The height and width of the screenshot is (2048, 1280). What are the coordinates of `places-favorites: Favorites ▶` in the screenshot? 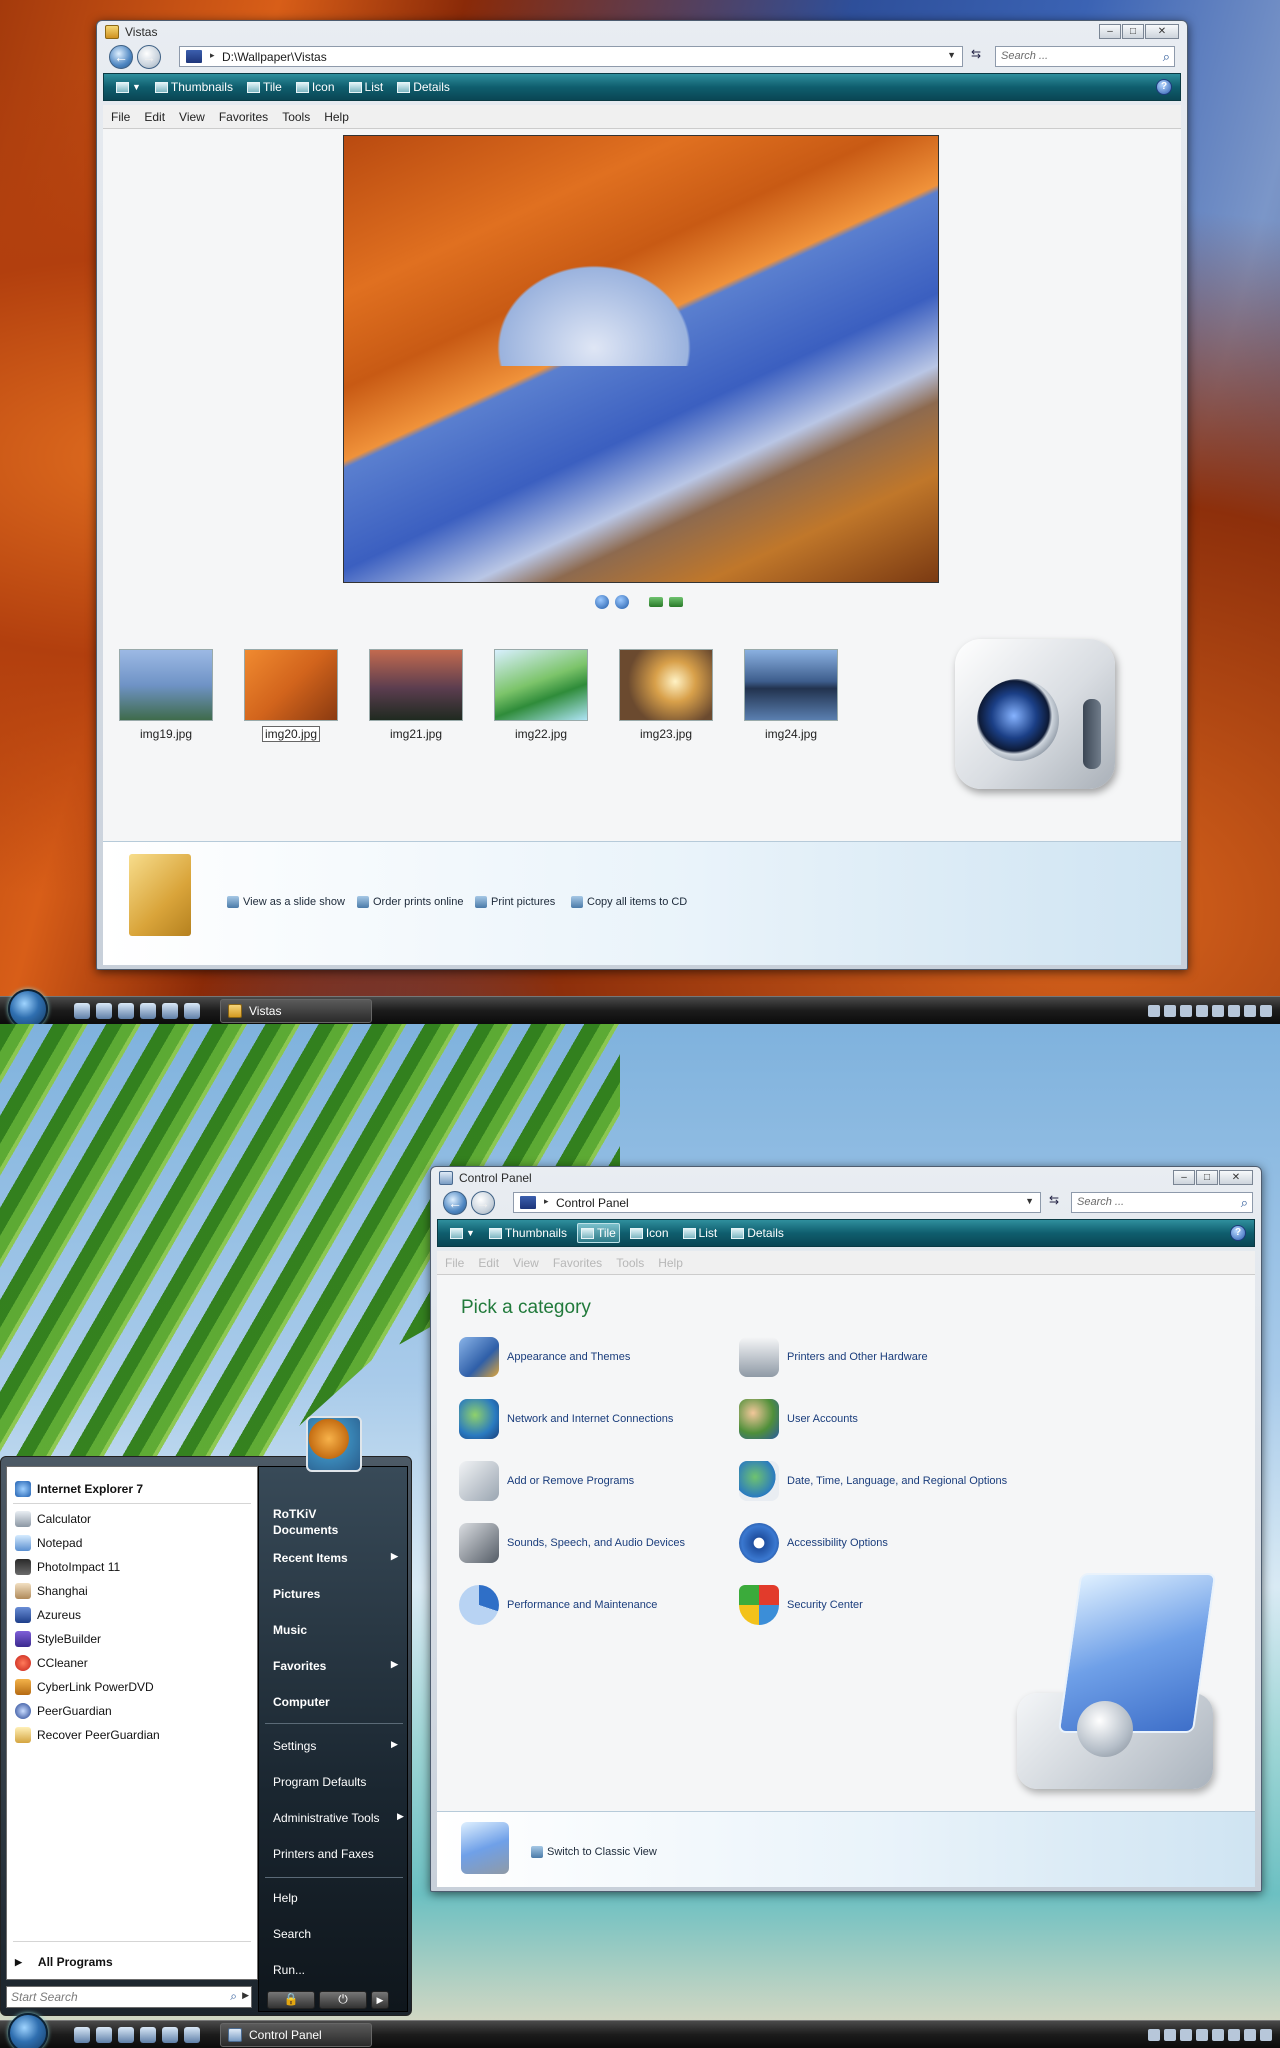 It's located at (335, 1666).